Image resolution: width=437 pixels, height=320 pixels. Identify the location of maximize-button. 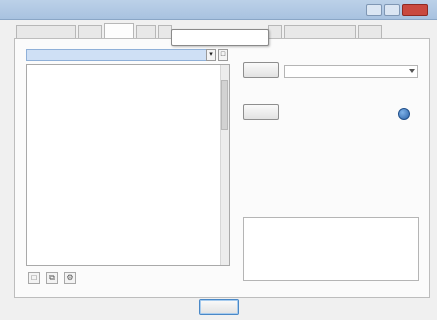
(392, 10).